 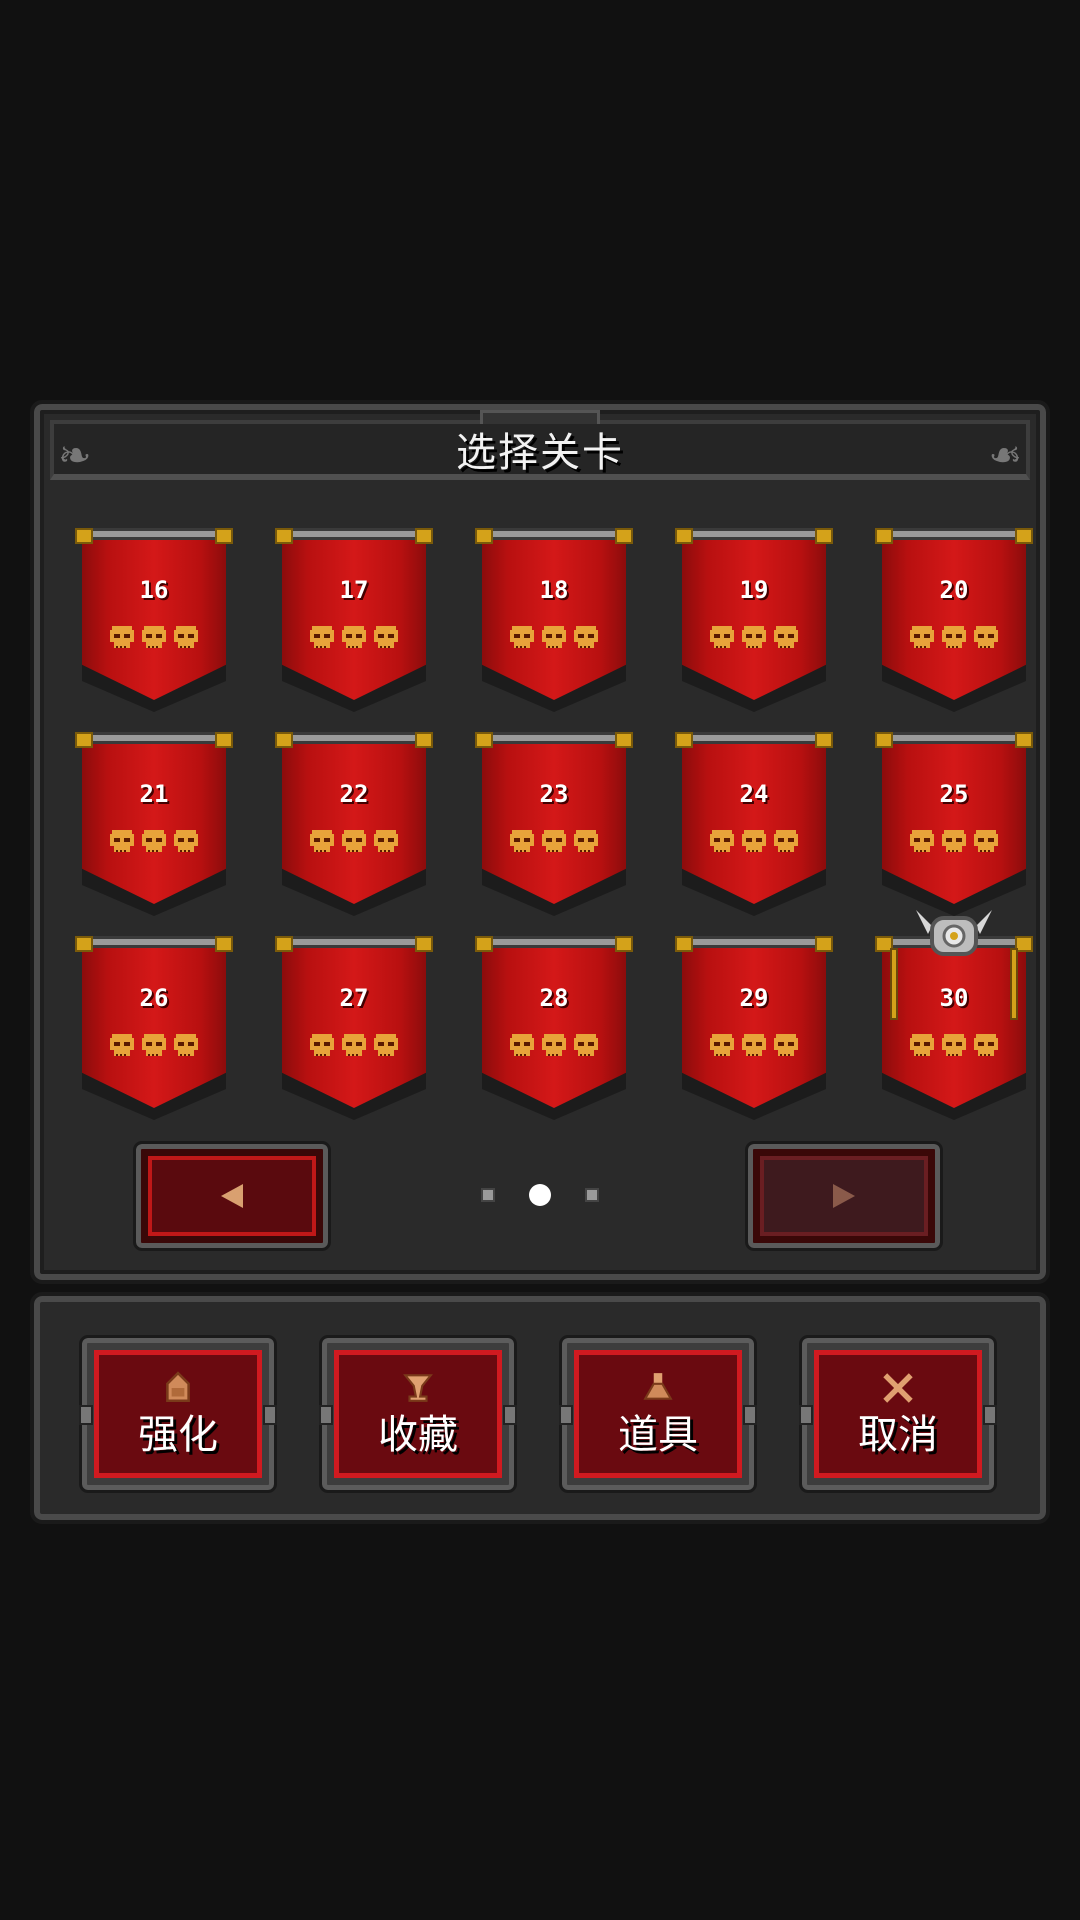 I want to click on level-number: 24, so click(x=754, y=794).